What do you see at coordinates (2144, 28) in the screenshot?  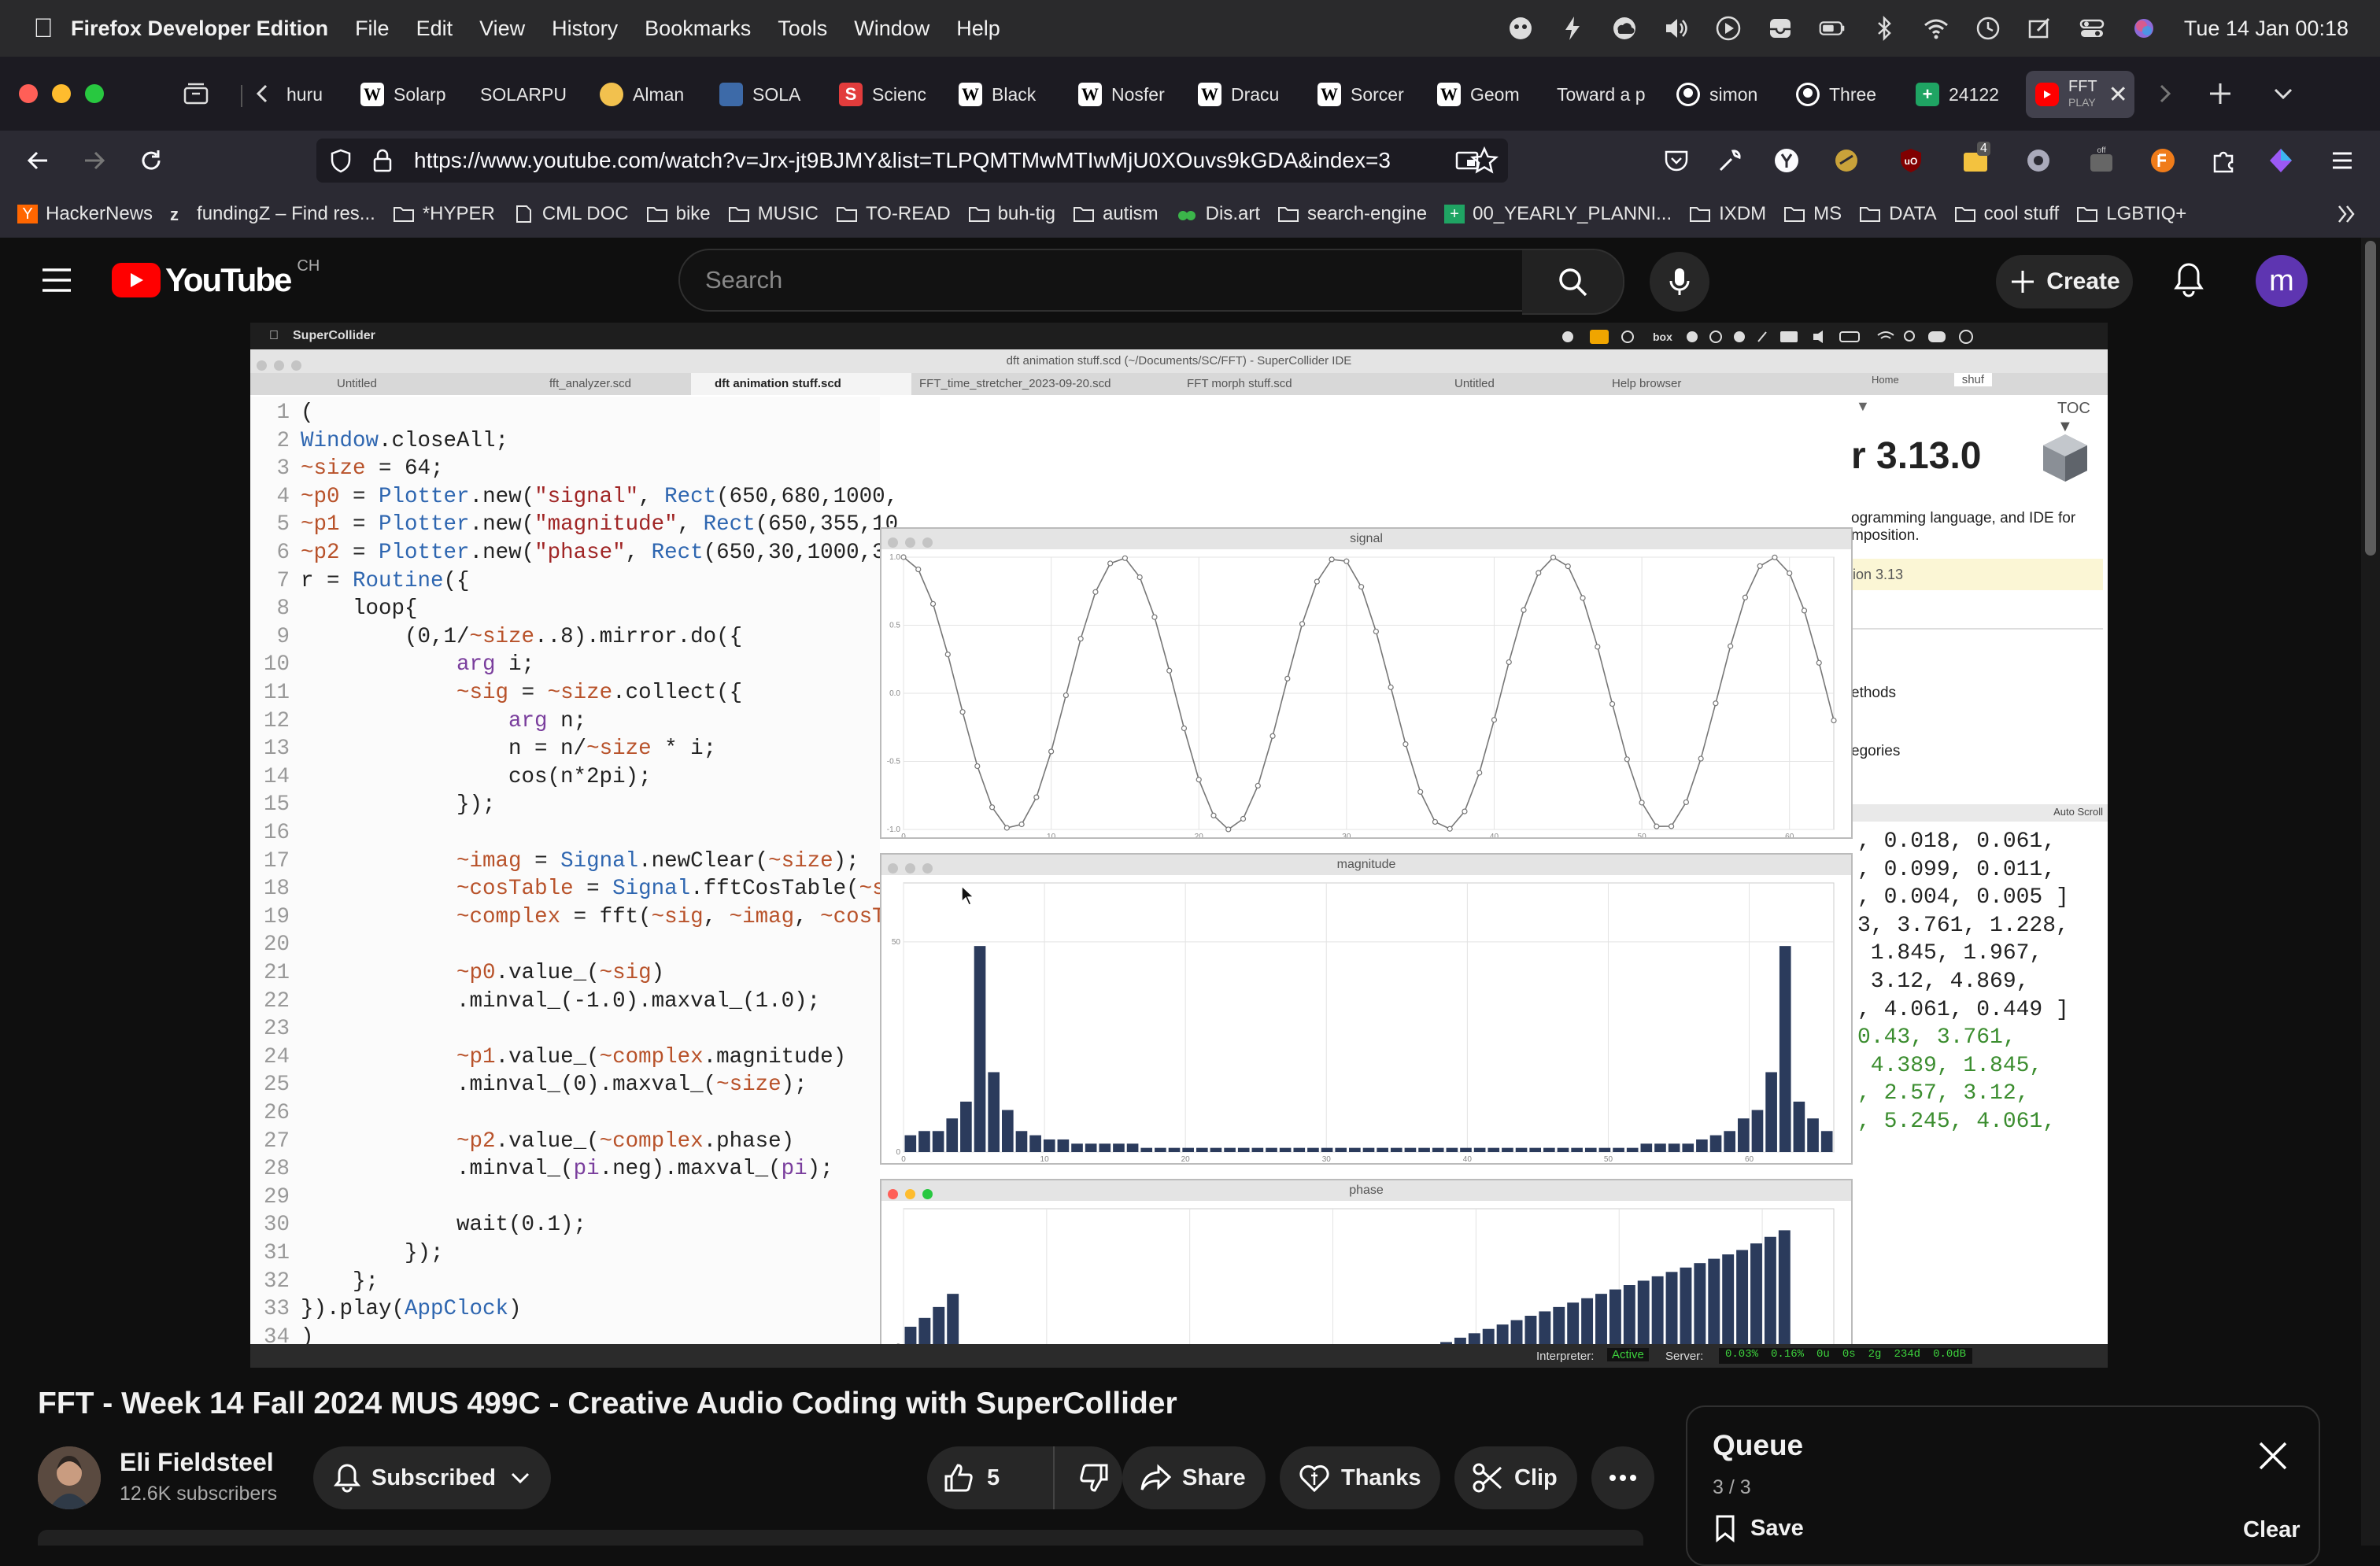 I see `siri-icon` at bounding box center [2144, 28].